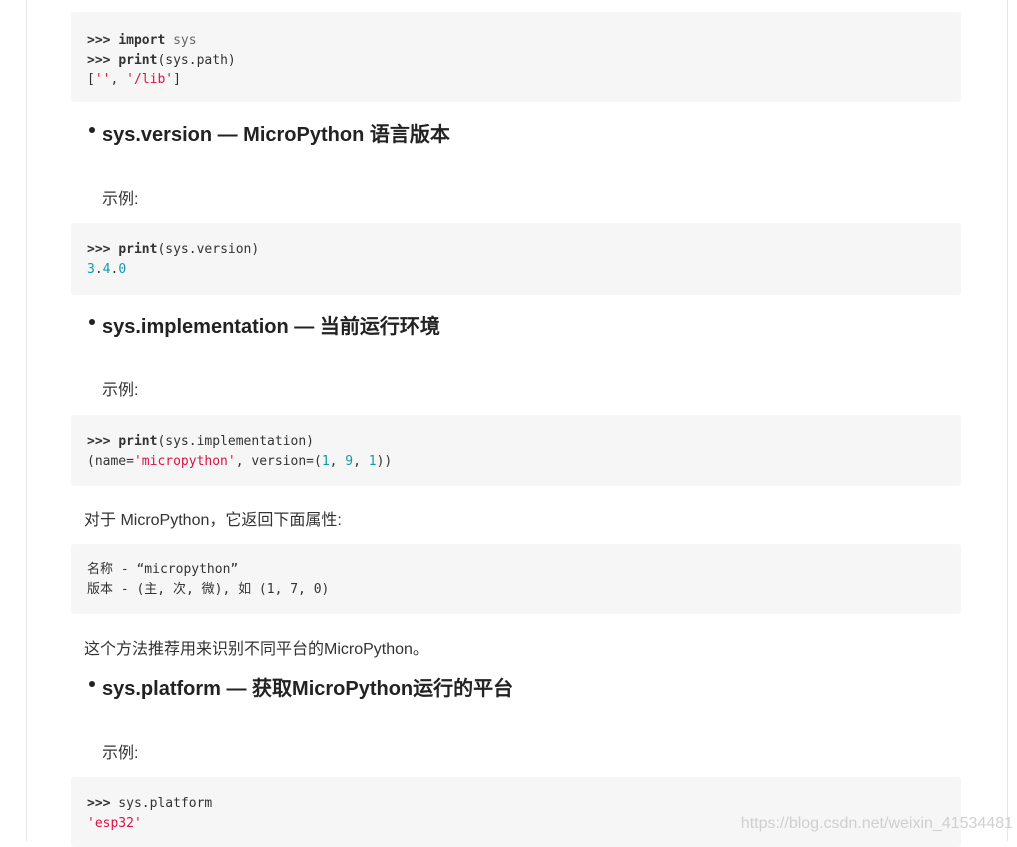 This screenshot has height=847, width=1017. What do you see at coordinates (107, 269) in the screenshot?
I see `code-line: 3.4.0` at bounding box center [107, 269].